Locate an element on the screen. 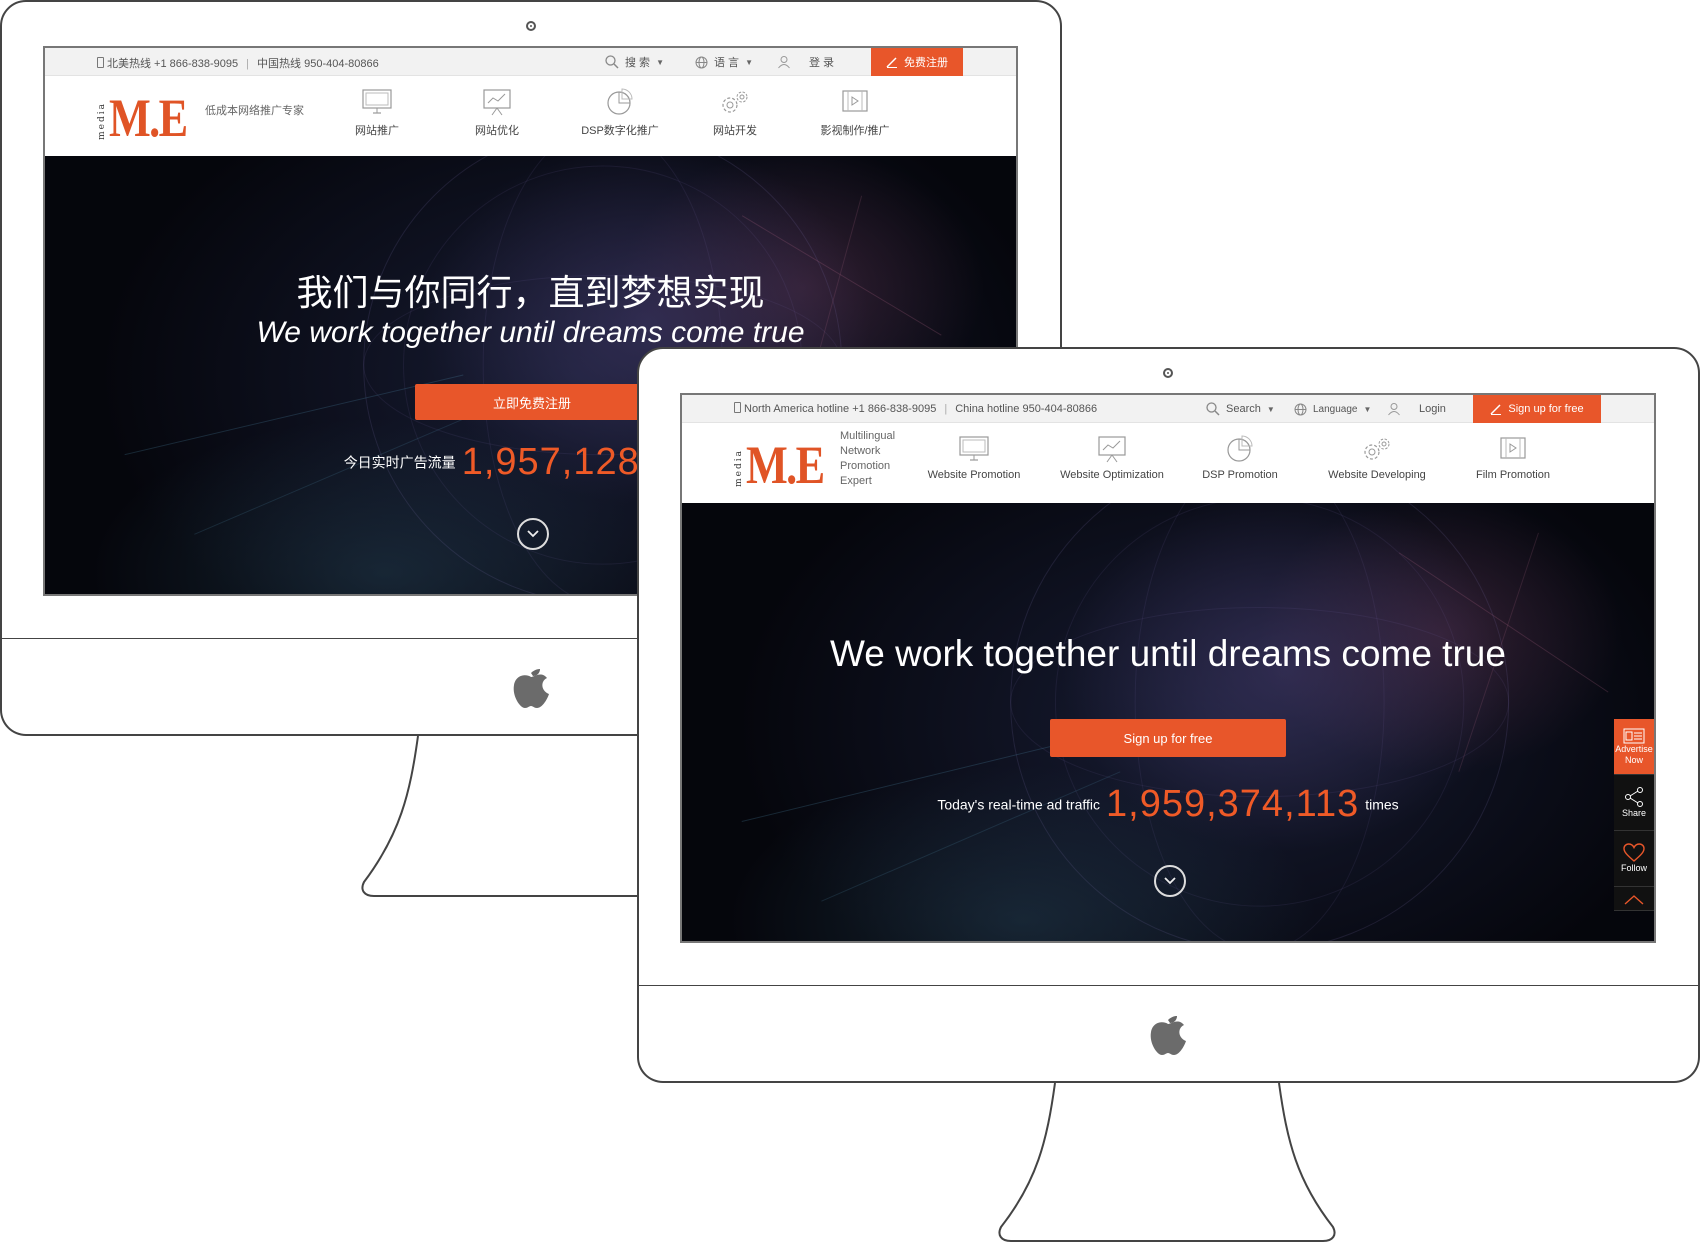 This screenshot has width=1700, height=1247. advertise-now-button: Advertise Now is located at coordinates (1634, 747).